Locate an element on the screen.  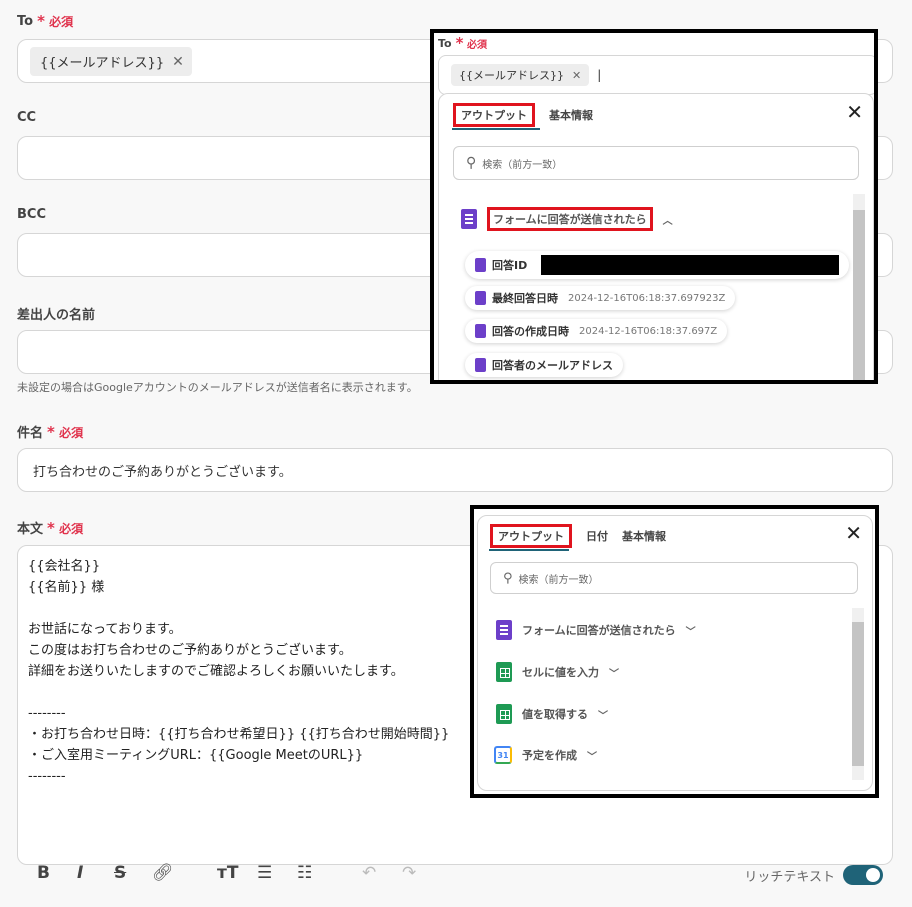
output-item-last-response-time: 最終回答日時 2024-12-16T06:18:37.697923Z is located at coordinates (600, 298).